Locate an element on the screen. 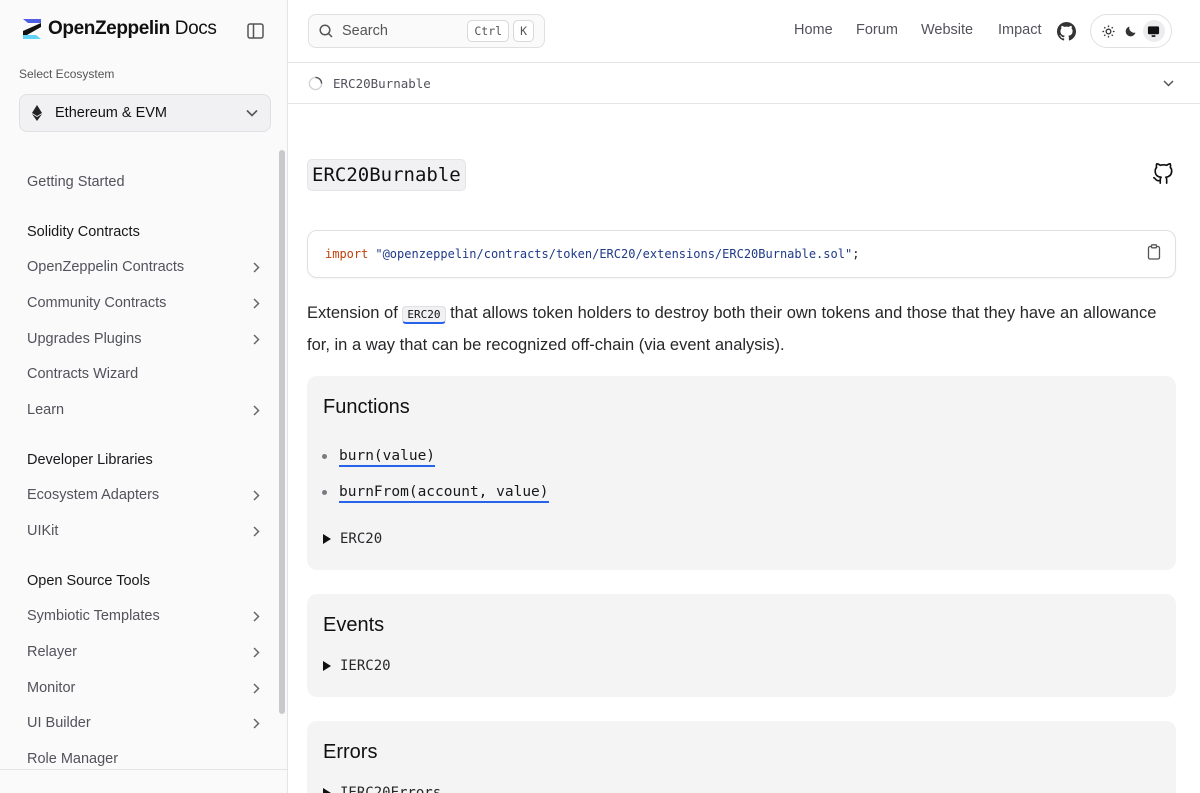 This screenshot has width=1200, height=793. inherited-events-toggle: IERC20 is located at coordinates (357, 666).